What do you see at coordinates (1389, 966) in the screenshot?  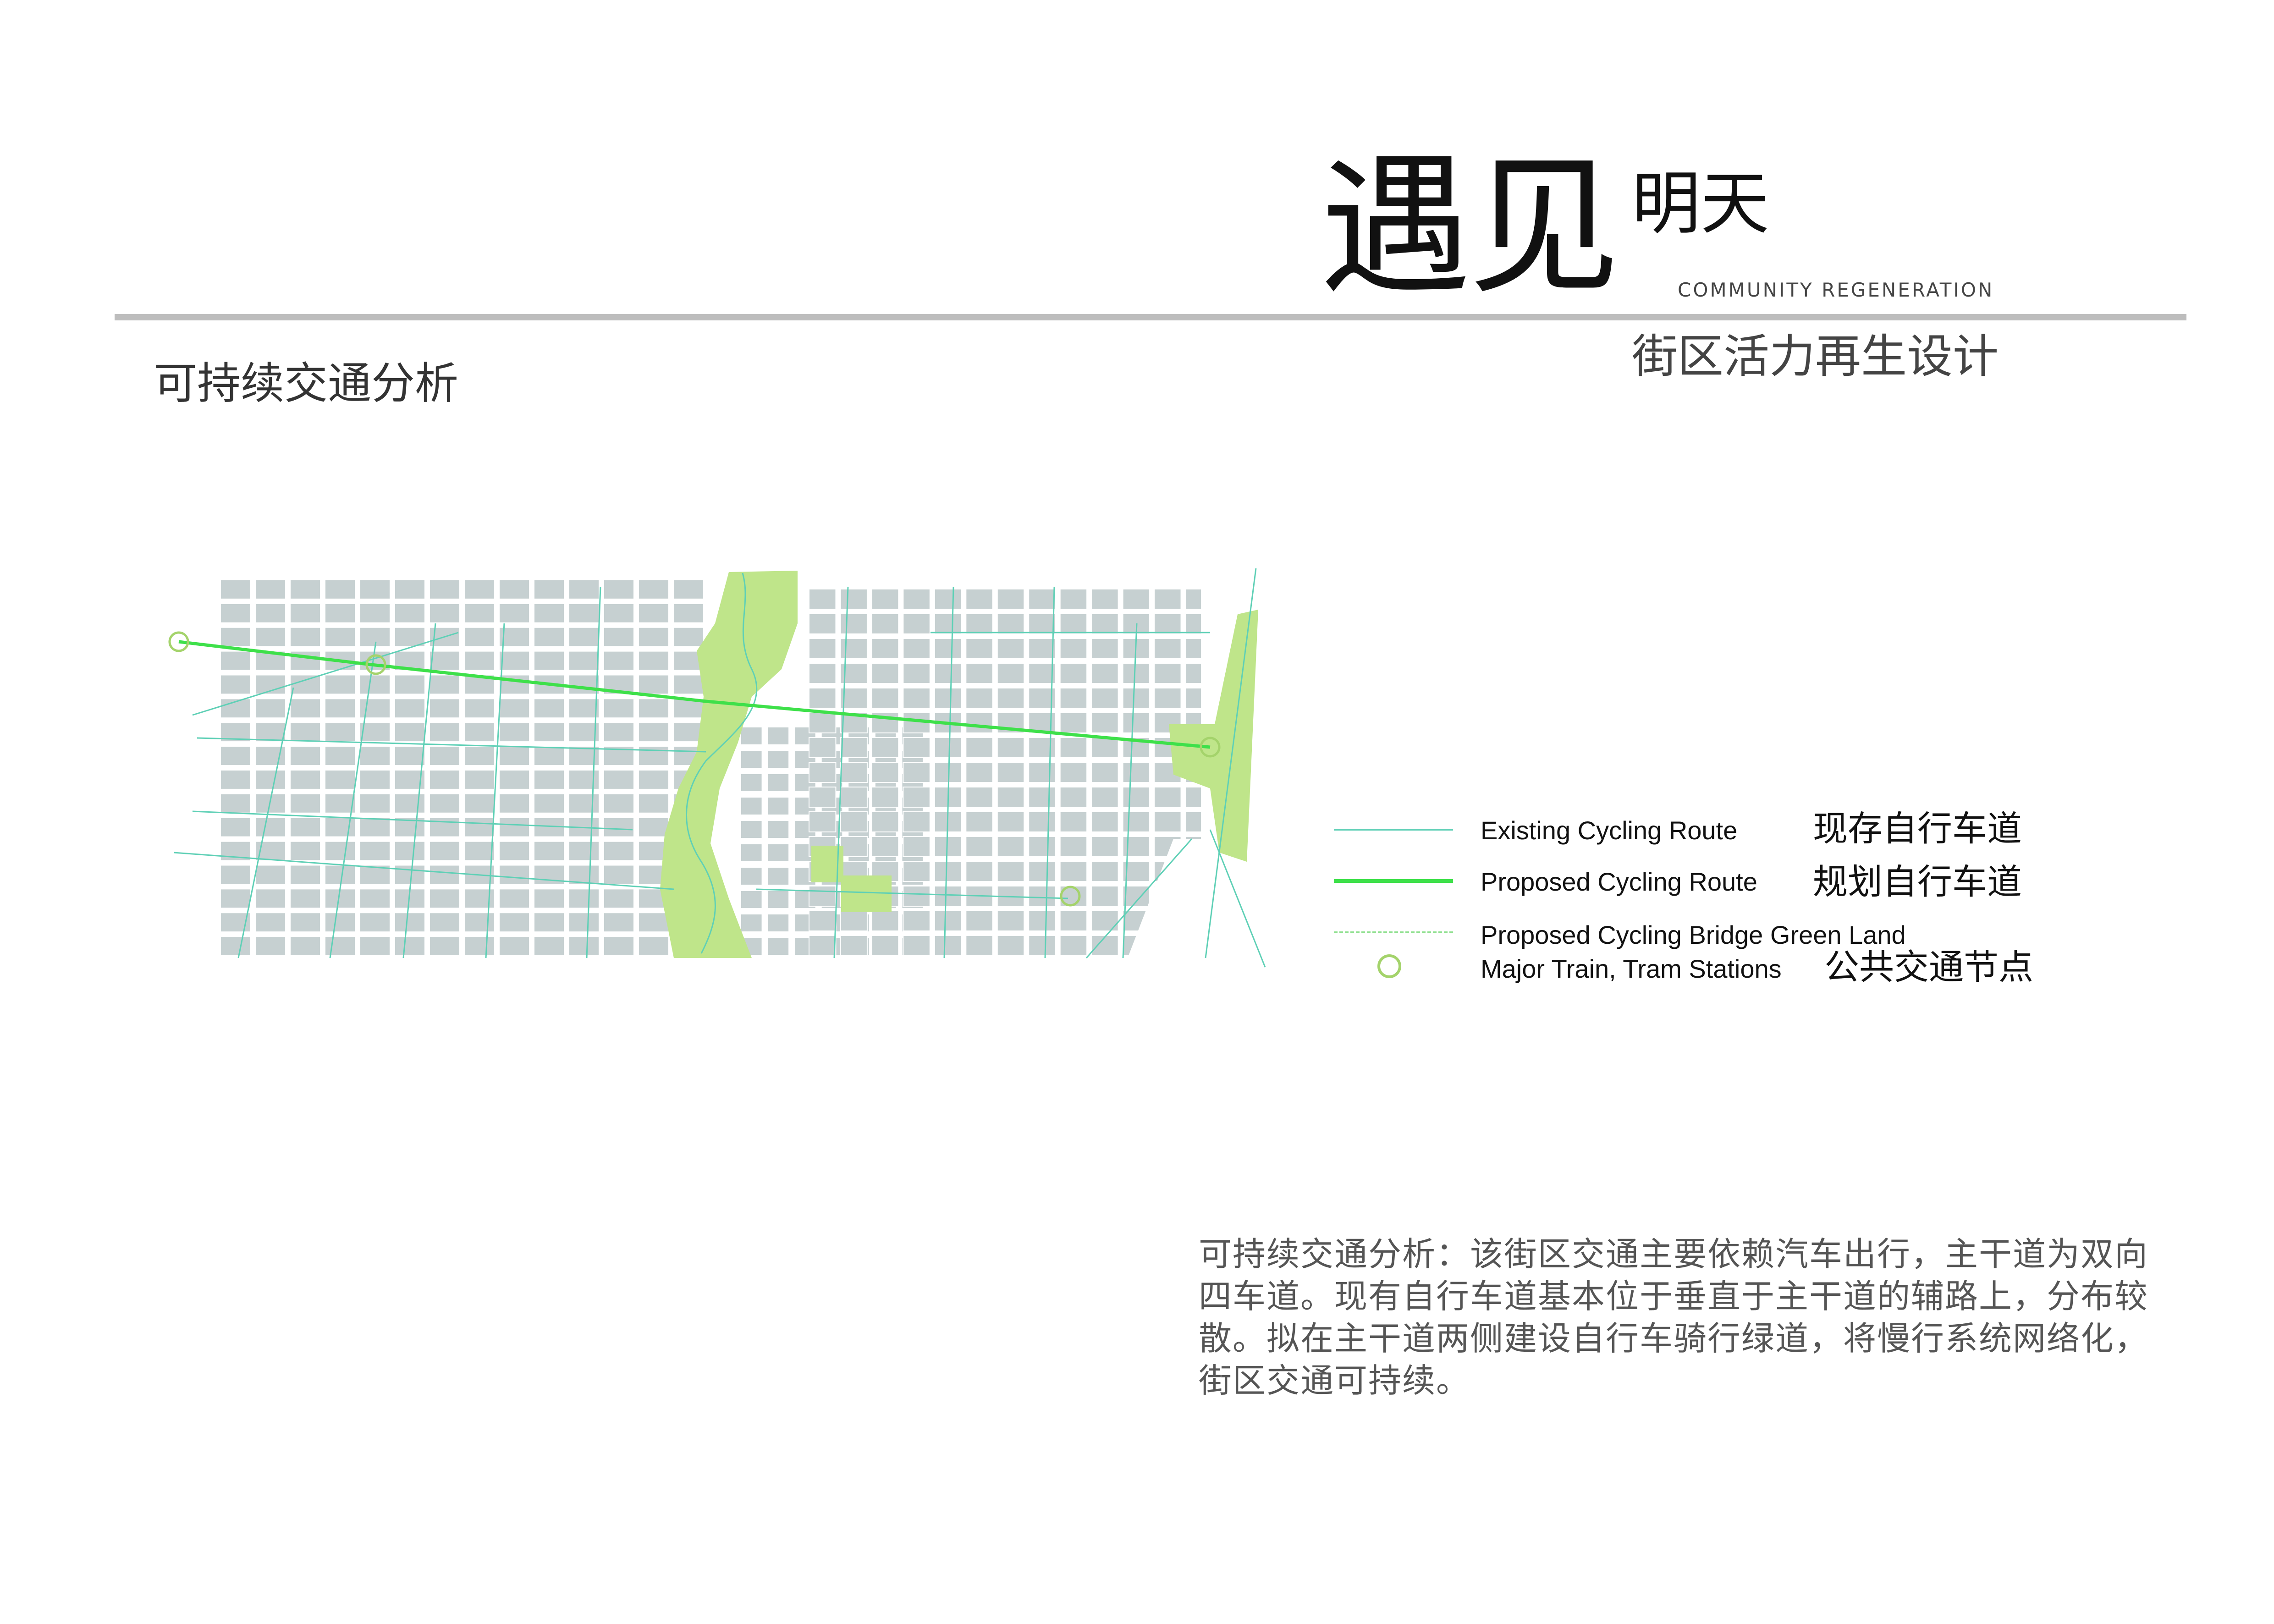 I see `station-ring-icon` at bounding box center [1389, 966].